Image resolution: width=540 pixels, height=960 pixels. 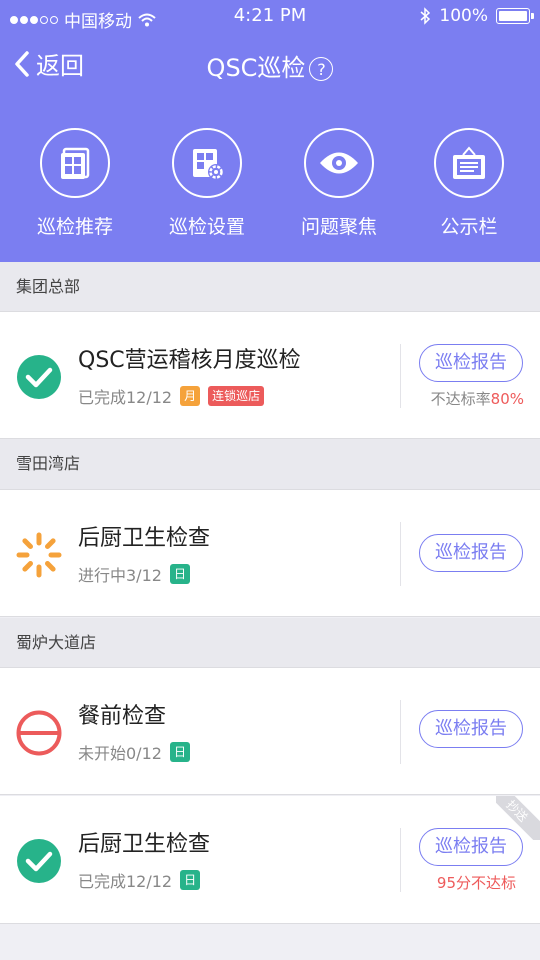 What do you see at coordinates (270, 860) in the screenshot?
I see `inspection-card: 抄送 后厨卫生检查 已完成12/12 日 巡检报告 95分不达标` at bounding box center [270, 860].